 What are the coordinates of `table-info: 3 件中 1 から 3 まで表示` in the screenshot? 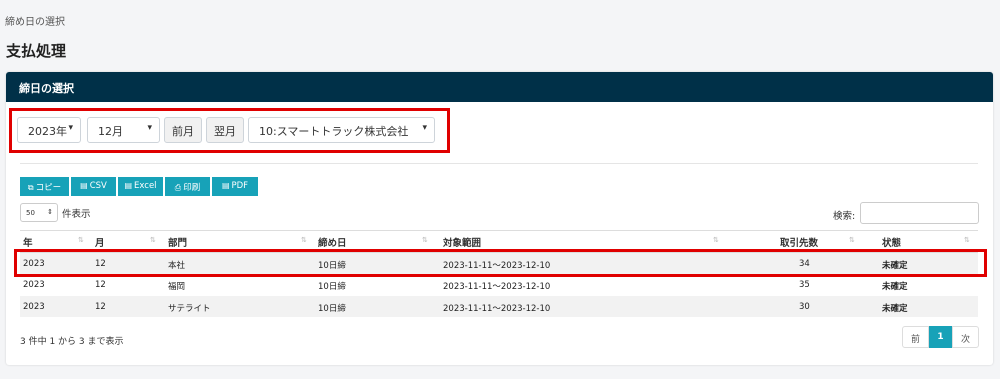 It's located at (72, 342).